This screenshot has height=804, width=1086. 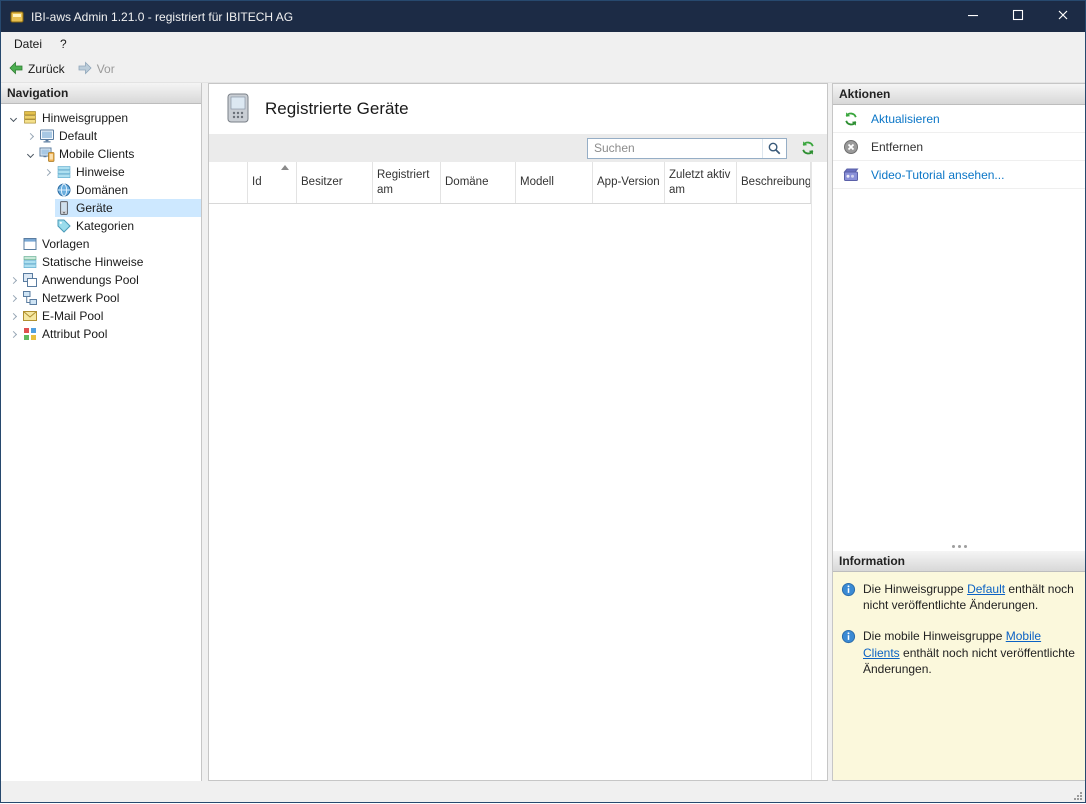 I want to click on tree-item-netzwerk-pool: Netzwerk Pool, so click(x=101, y=298).